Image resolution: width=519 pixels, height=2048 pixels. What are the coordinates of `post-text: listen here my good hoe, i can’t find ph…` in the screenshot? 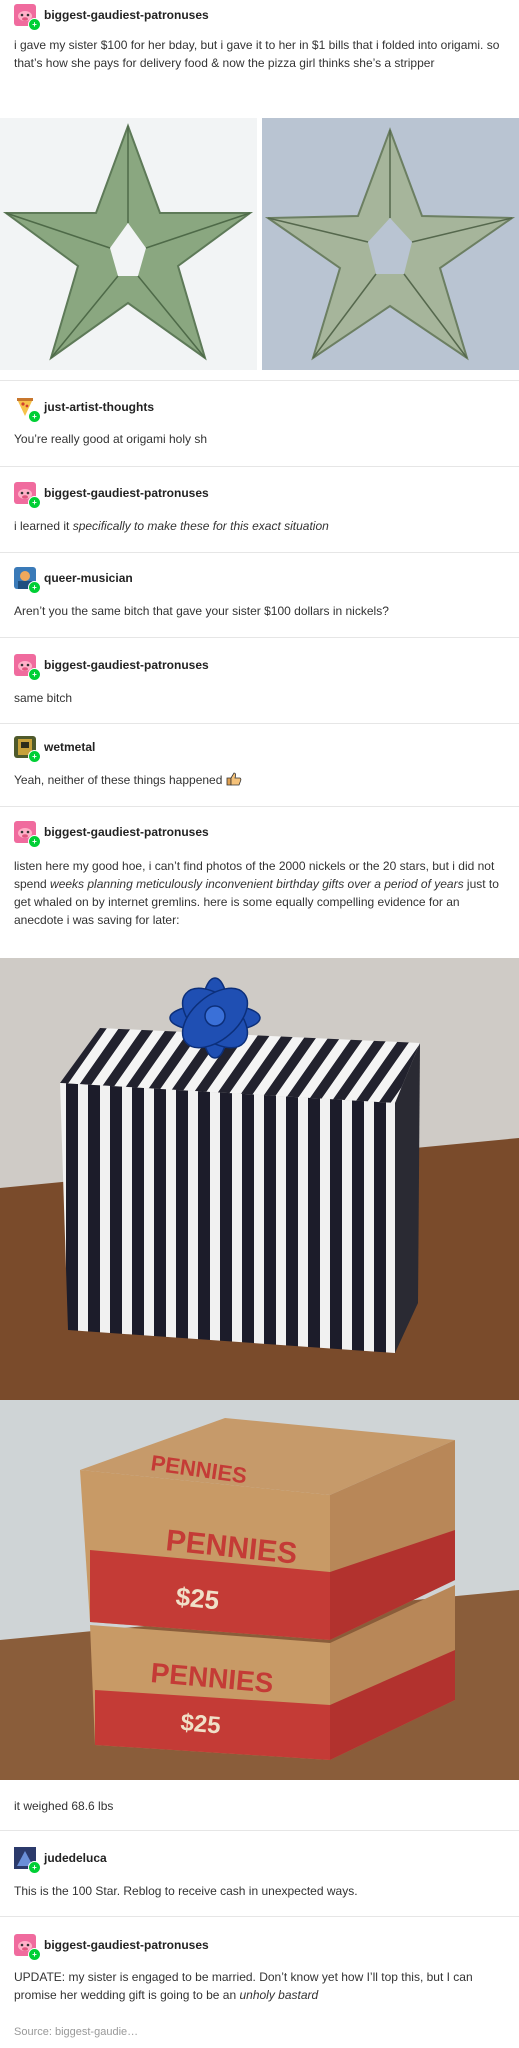 It's located at (259, 893).